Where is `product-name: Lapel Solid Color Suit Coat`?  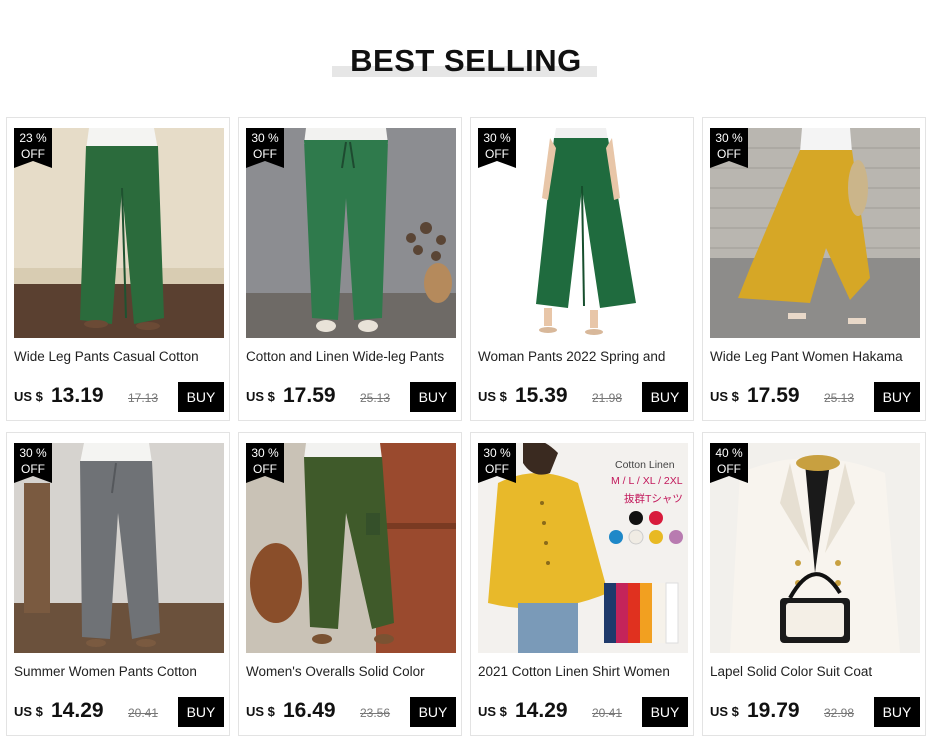
product-name: Lapel Solid Color Suit Coat is located at coordinates (816, 671).